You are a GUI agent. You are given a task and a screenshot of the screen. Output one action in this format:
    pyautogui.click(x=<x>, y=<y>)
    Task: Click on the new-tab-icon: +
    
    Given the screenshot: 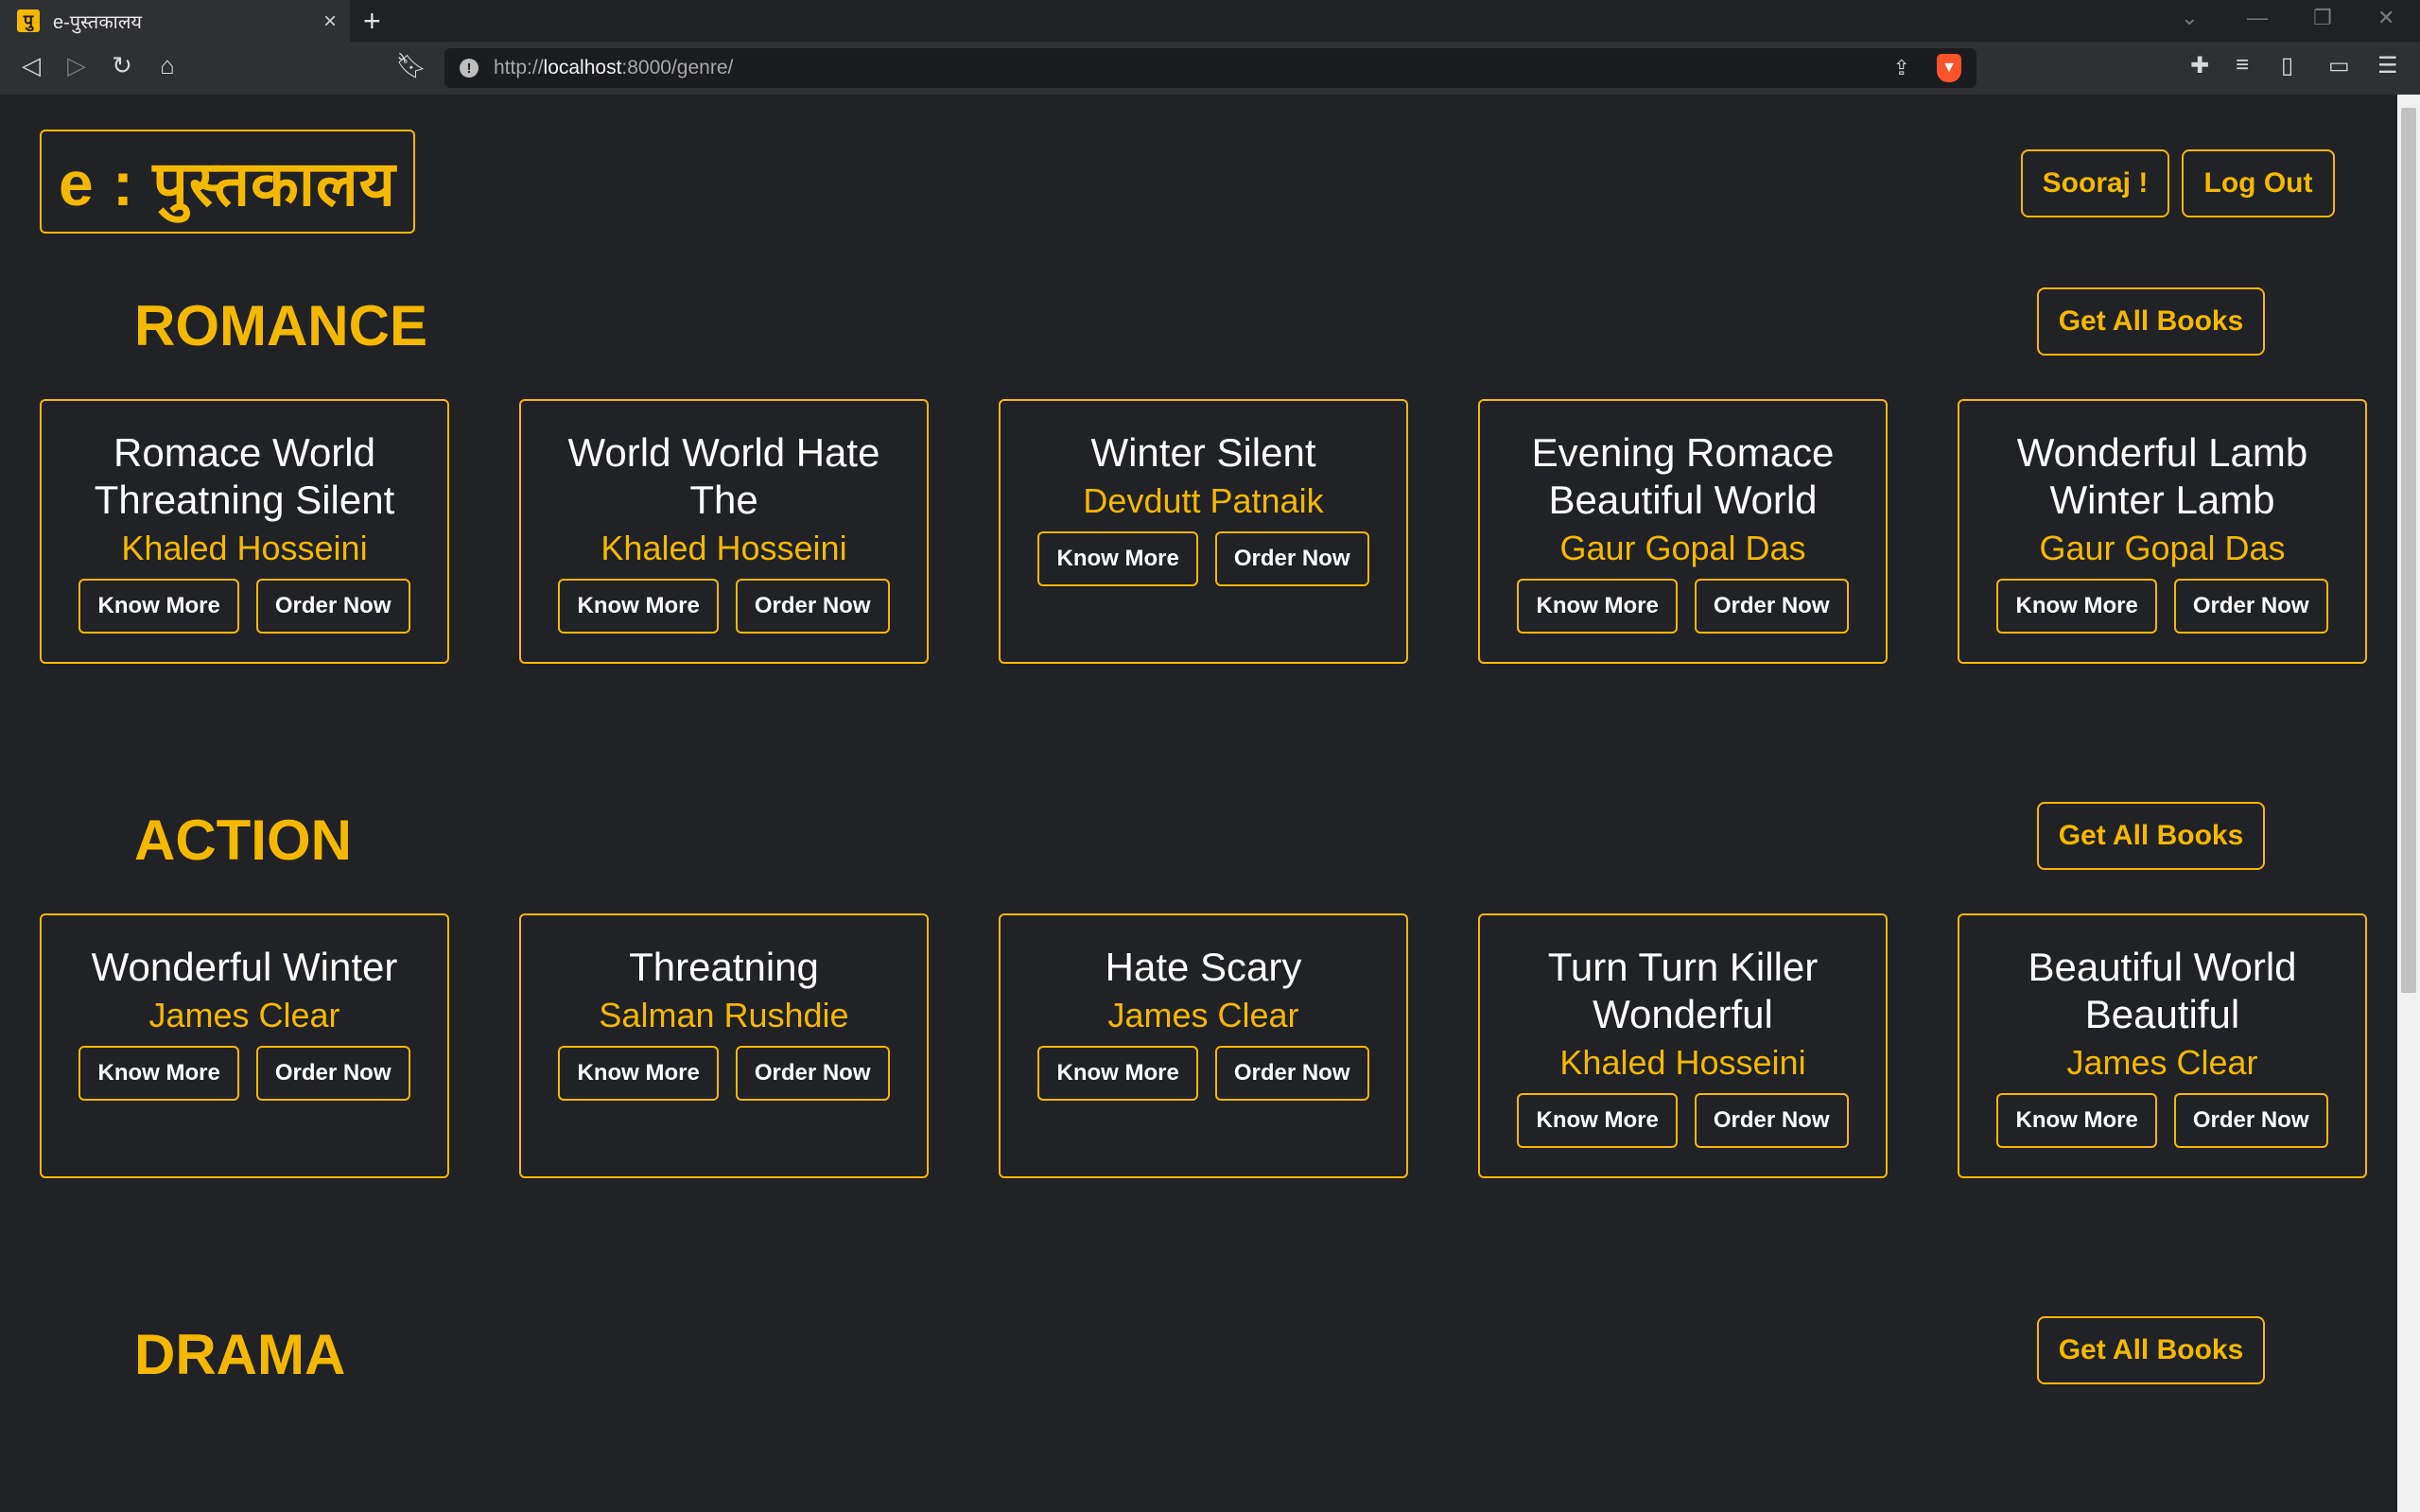 What is the action you would take?
    pyautogui.click(x=372, y=21)
    